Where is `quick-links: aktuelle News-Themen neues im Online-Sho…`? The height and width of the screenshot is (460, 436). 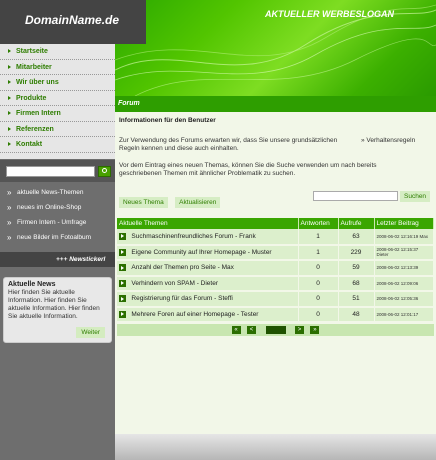
quick-links: aktuelle News-Themen neues im Online-Sho… is located at coordinates (57, 216).